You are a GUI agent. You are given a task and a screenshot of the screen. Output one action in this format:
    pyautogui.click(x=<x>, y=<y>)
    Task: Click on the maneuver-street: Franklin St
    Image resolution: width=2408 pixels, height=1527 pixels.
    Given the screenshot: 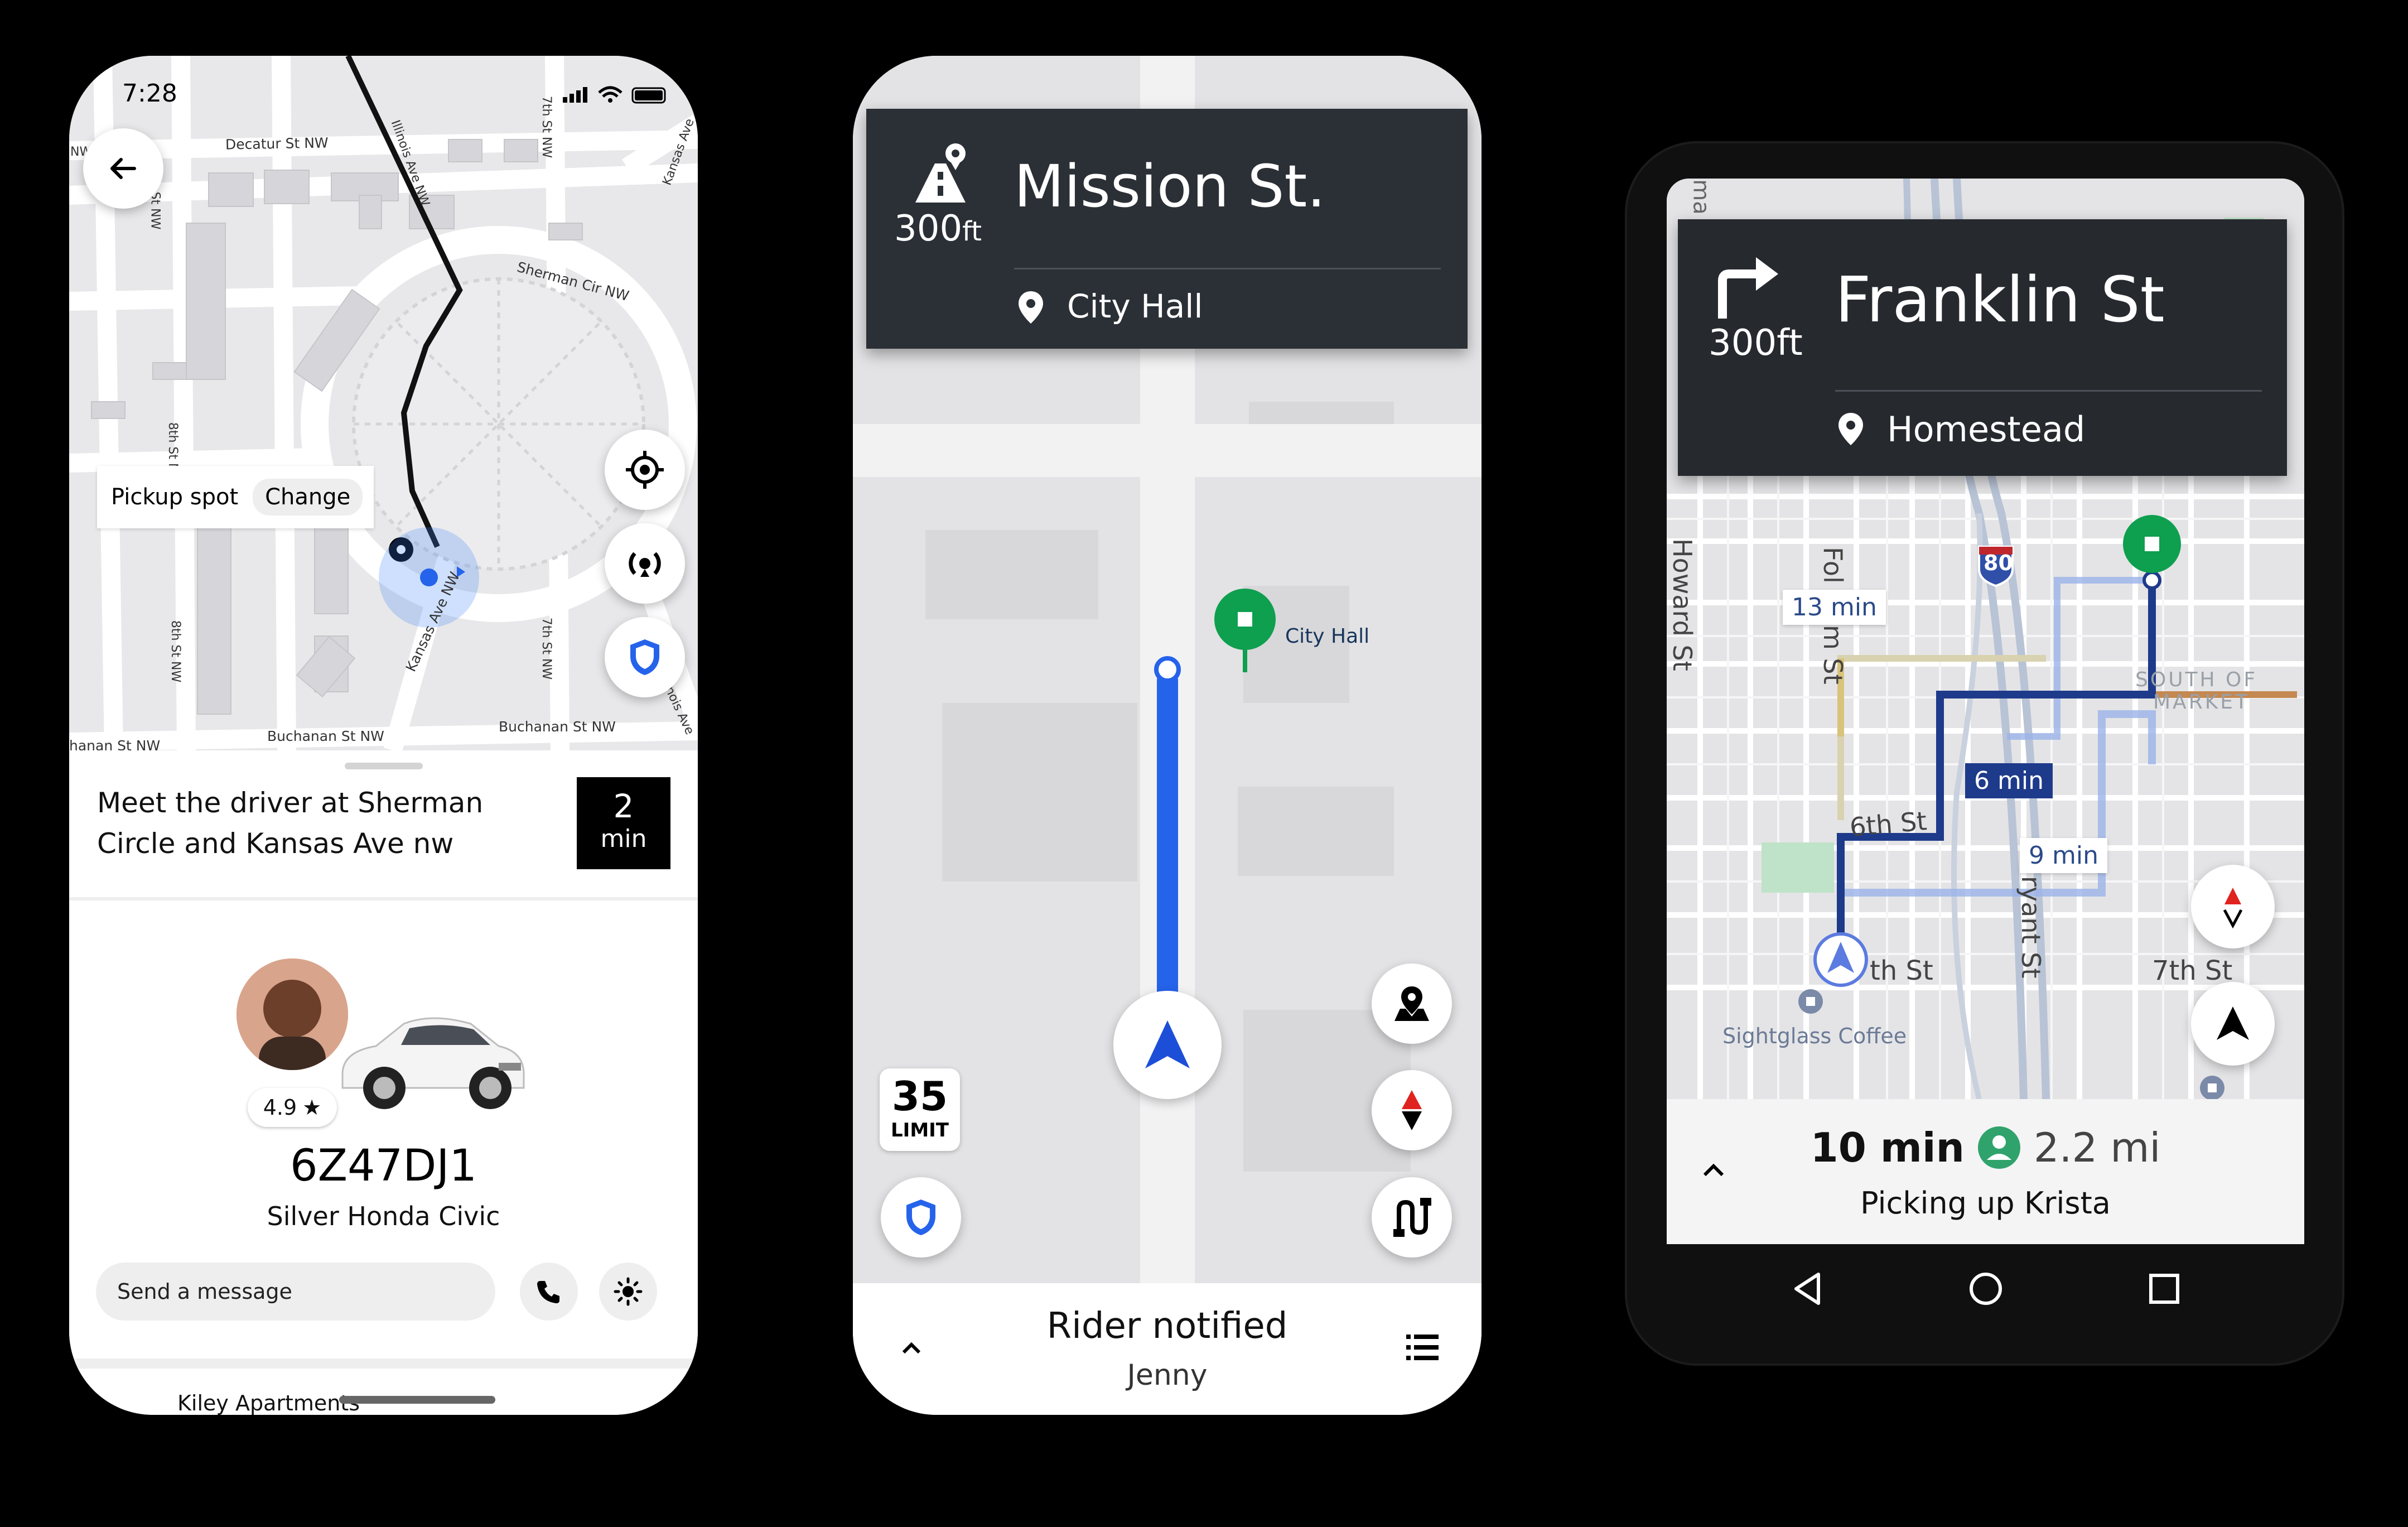 What is the action you would take?
    pyautogui.click(x=2000, y=300)
    